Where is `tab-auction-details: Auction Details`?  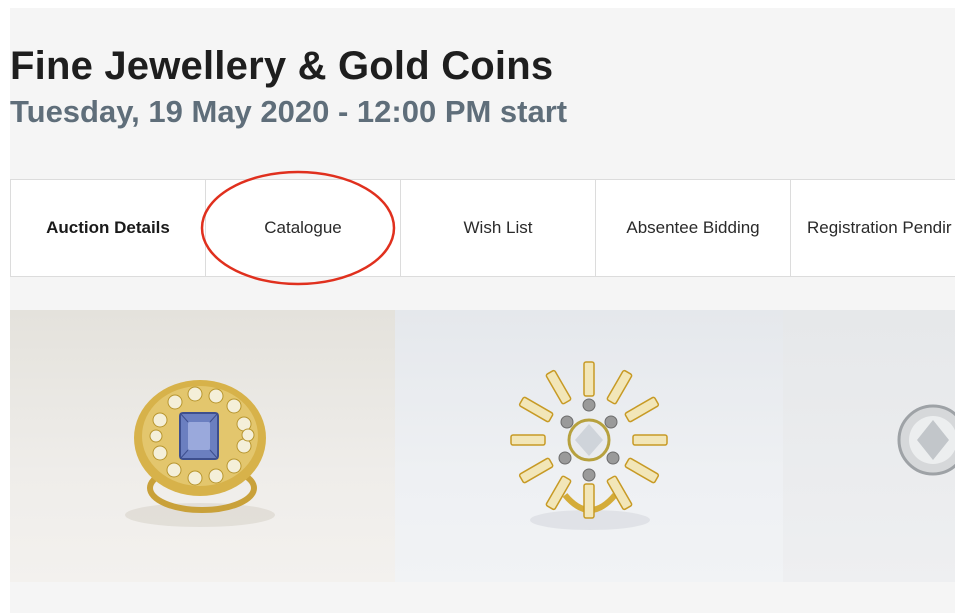
tab-auction-details: Auction Details is located at coordinates (107, 228).